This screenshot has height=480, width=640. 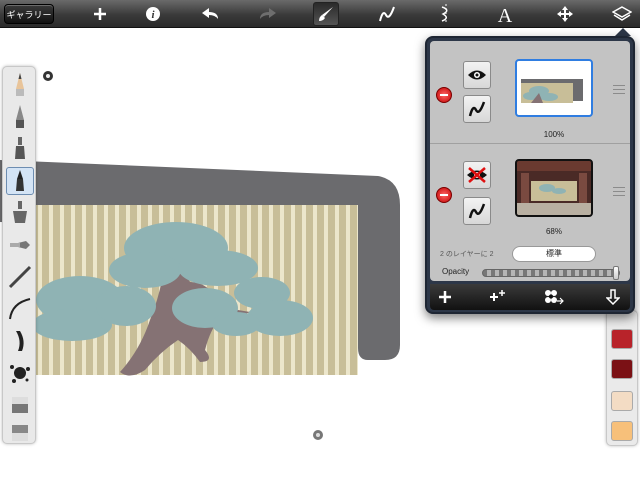 What do you see at coordinates (20, 433) in the screenshot?
I see `smudge-icon` at bounding box center [20, 433].